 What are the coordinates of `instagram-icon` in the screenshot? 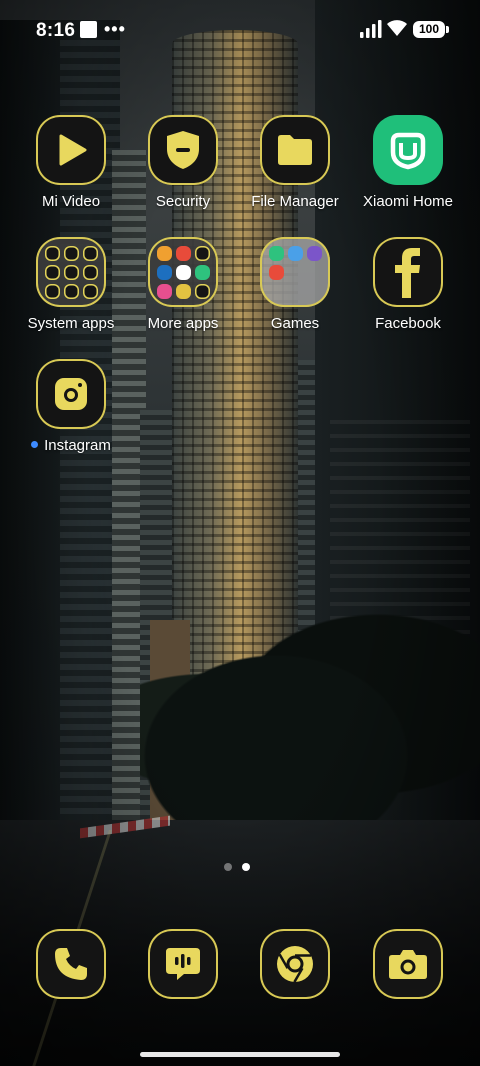 It's located at (71, 394).